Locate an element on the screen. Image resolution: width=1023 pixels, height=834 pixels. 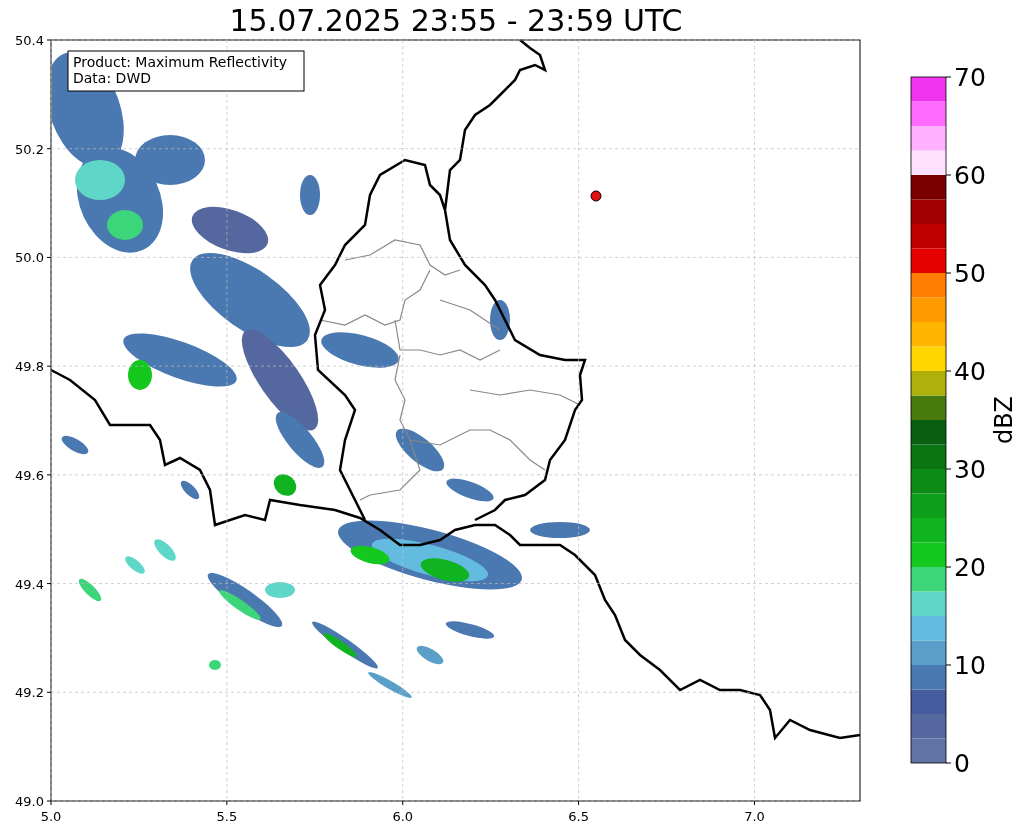
axis-tick-label: 7.0 is located at coordinates (754, 816).